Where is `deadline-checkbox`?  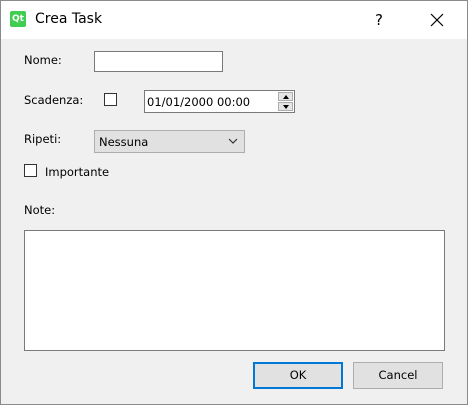
deadline-checkbox is located at coordinates (110, 99).